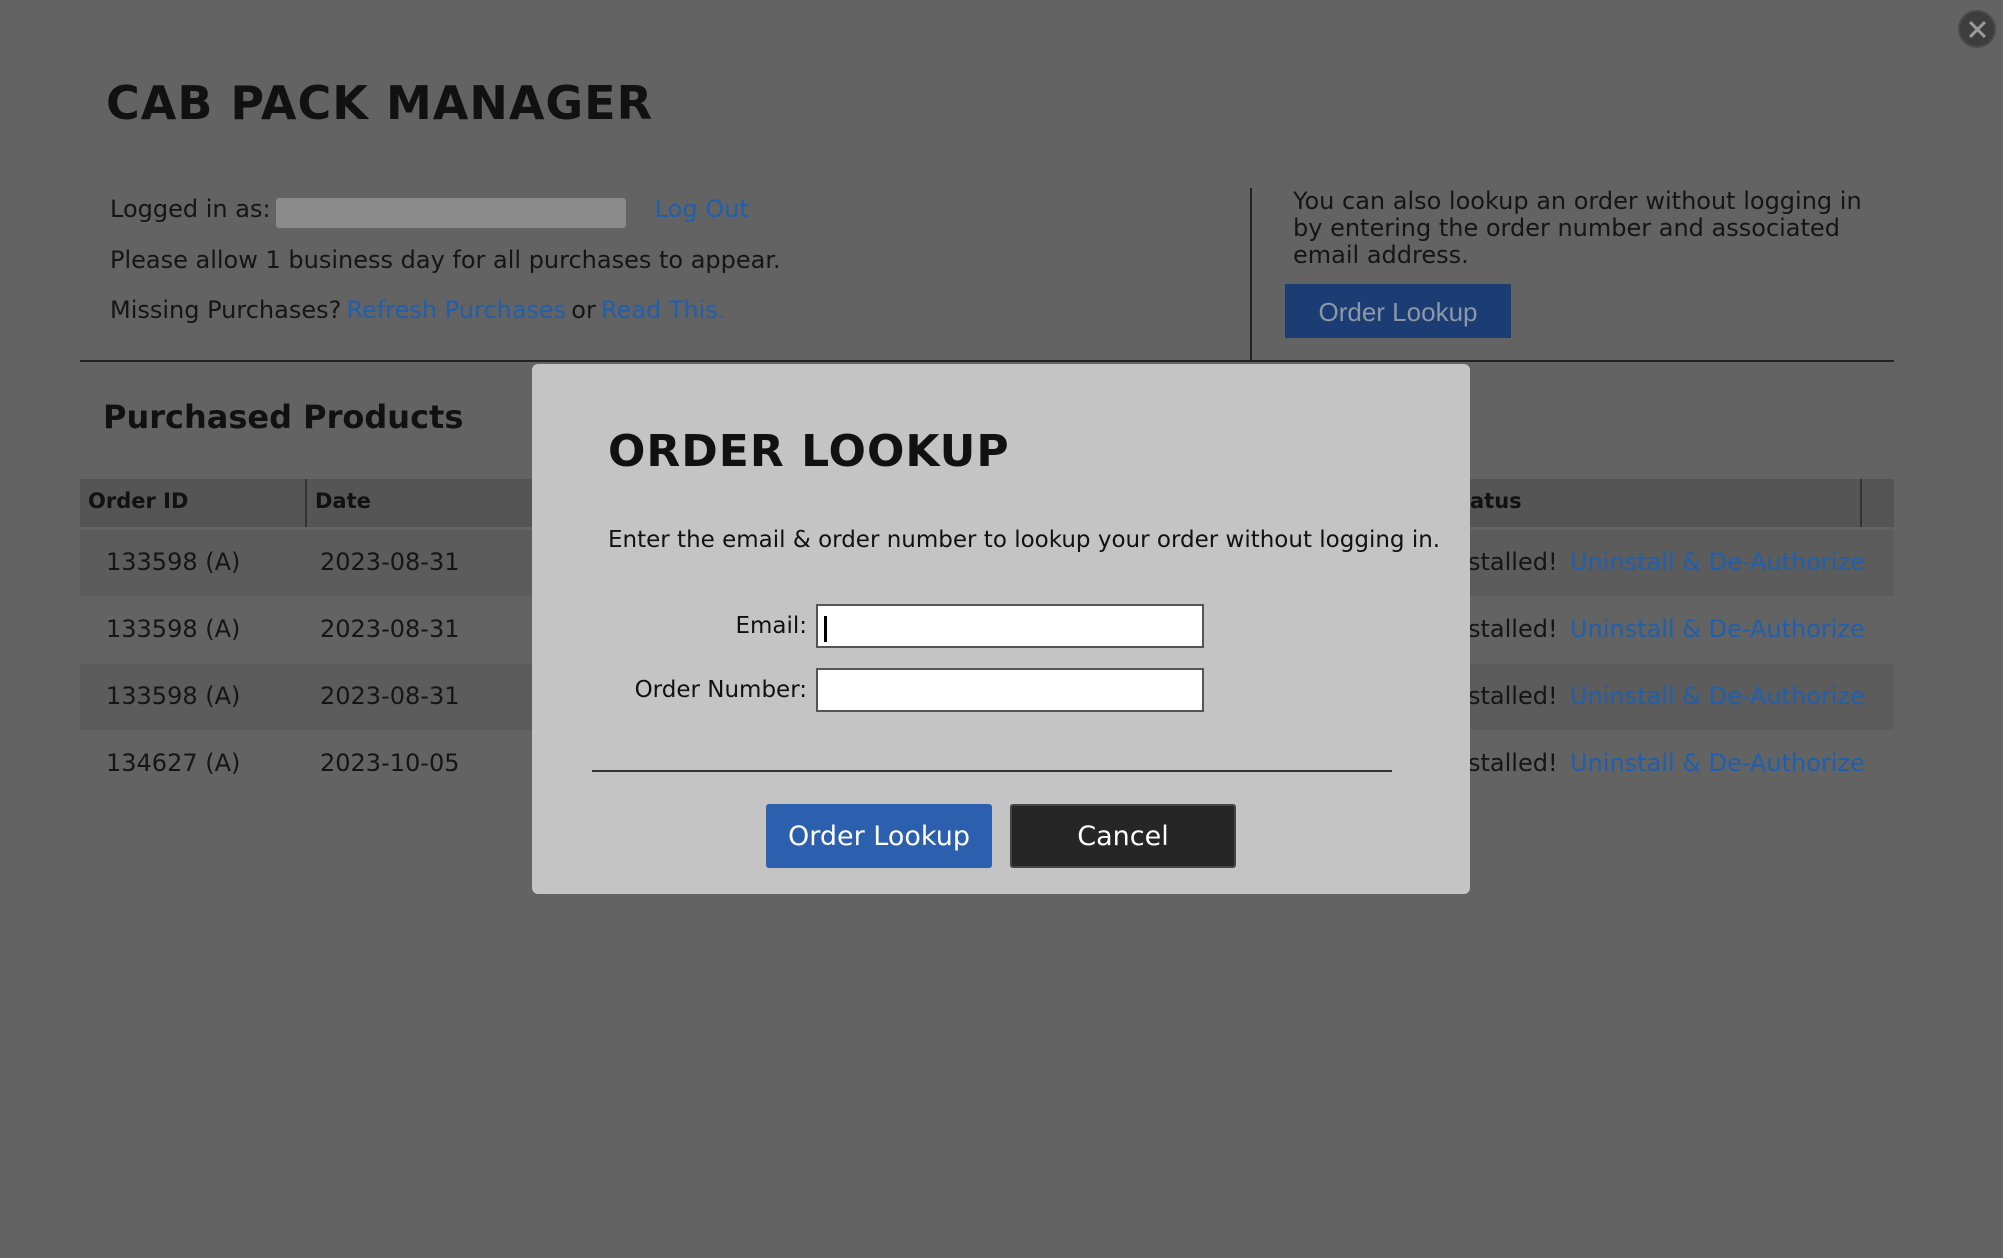 Image resolution: width=2003 pixels, height=1258 pixels. Describe the element at coordinates (879, 836) in the screenshot. I see `order-lookup-submit-button: Order Lookup` at that location.